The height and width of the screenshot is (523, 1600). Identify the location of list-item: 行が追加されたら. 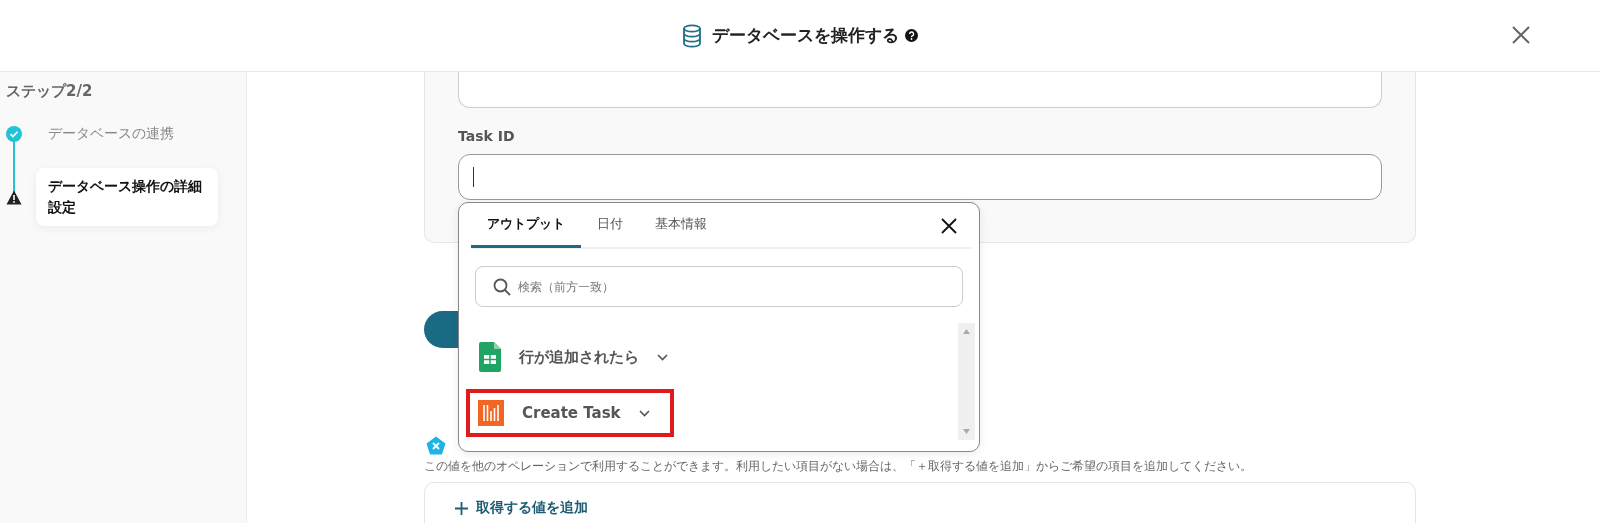
(577, 357).